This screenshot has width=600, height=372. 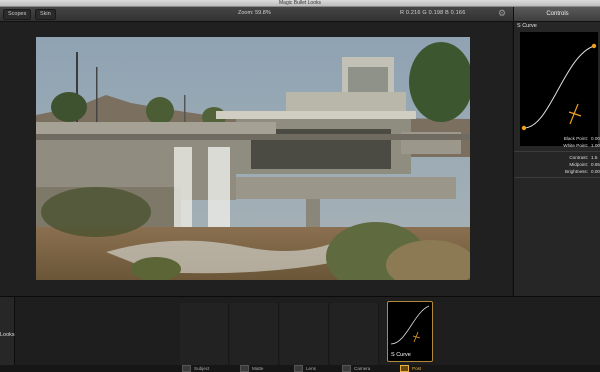 I want to click on brightness-label: Brightness:, so click(x=576, y=171).